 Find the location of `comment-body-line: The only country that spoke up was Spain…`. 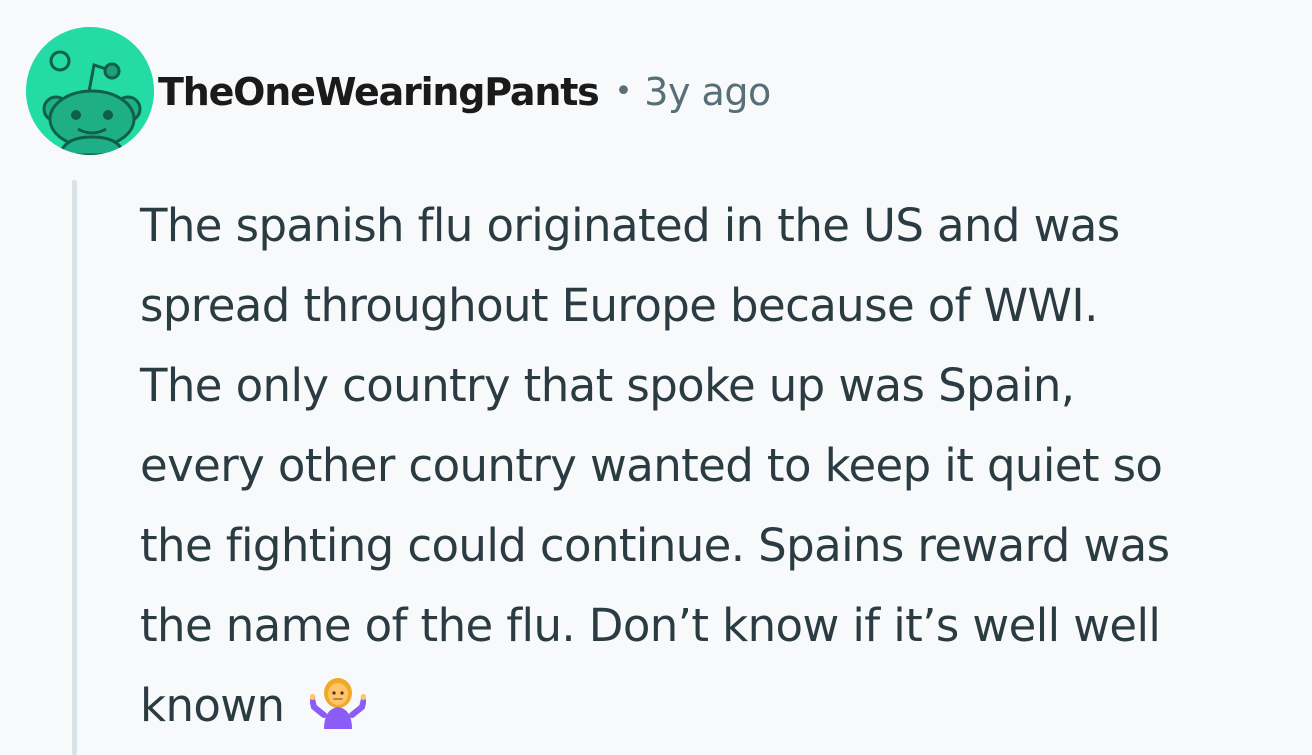

comment-body-line: The only country that spoke up was Spain… is located at coordinates (607, 385).